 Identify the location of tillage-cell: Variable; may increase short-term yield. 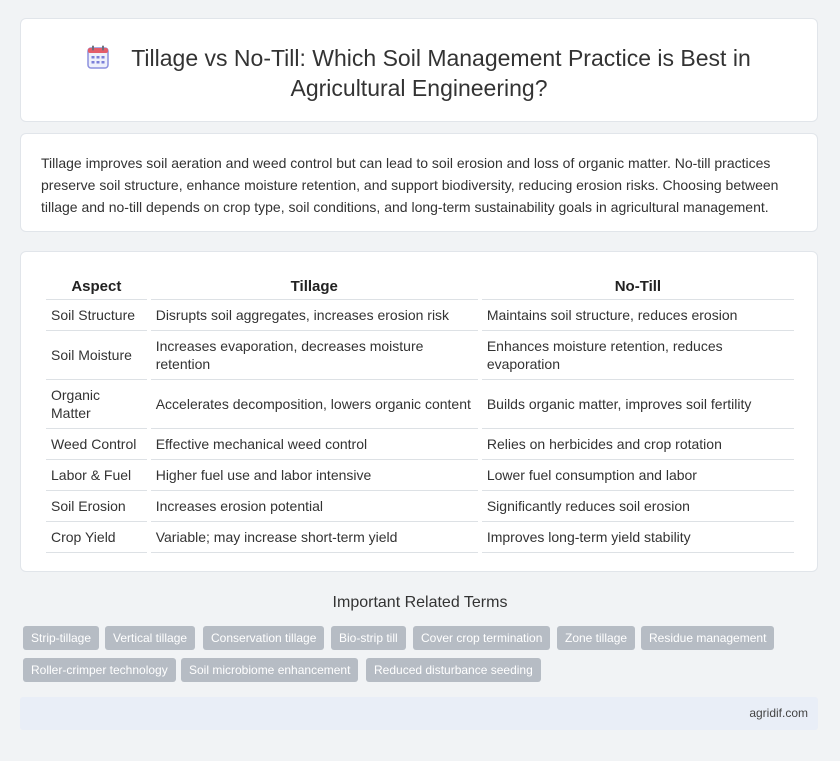
(314, 537).